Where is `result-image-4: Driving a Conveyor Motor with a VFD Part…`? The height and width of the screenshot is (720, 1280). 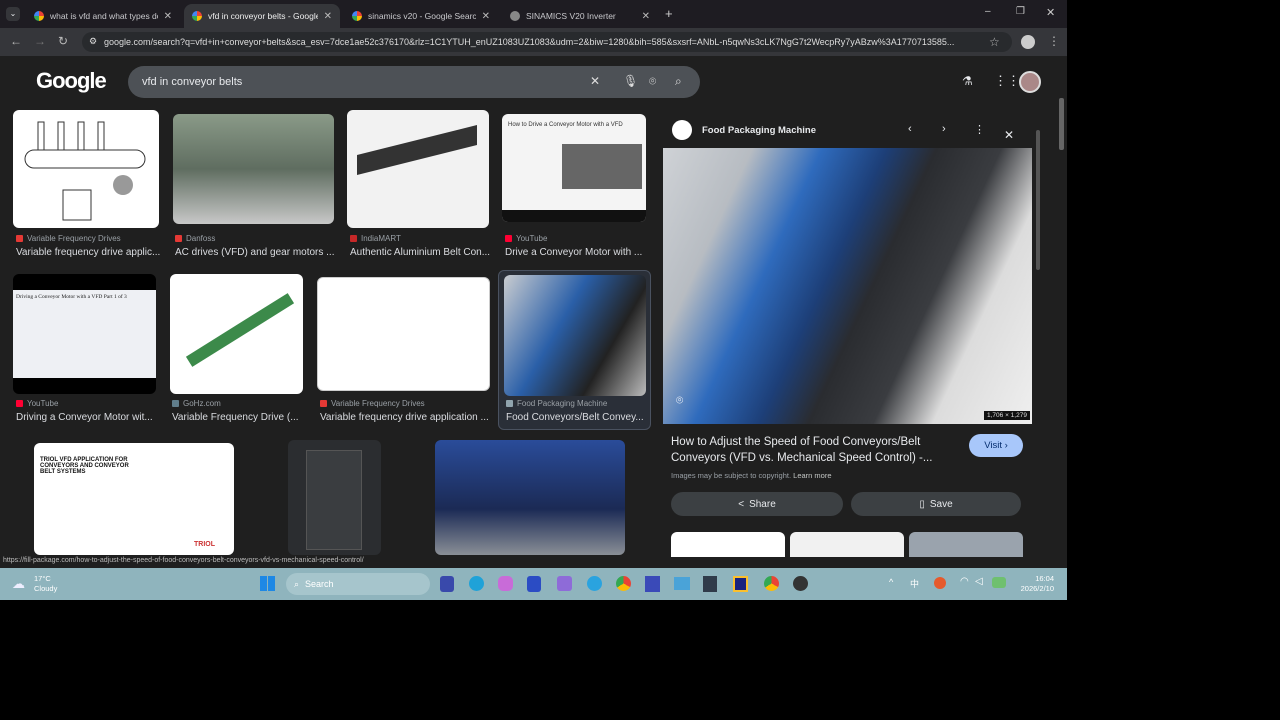 result-image-4: Driving a Conveyor Motor with a VFD Part… is located at coordinates (84, 334).